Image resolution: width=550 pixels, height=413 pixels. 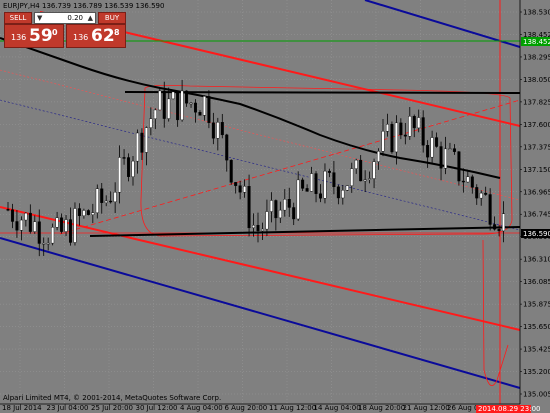 What do you see at coordinates (18, 18) in the screenshot?
I see `sell-button: SELL` at bounding box center [18, 18].